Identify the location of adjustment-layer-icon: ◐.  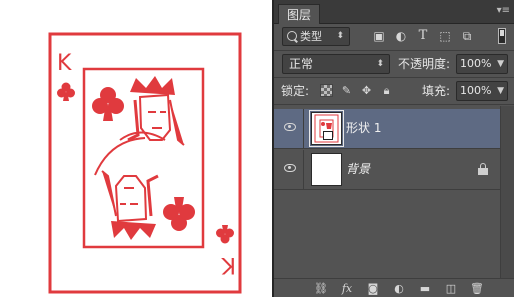
(399, 289).